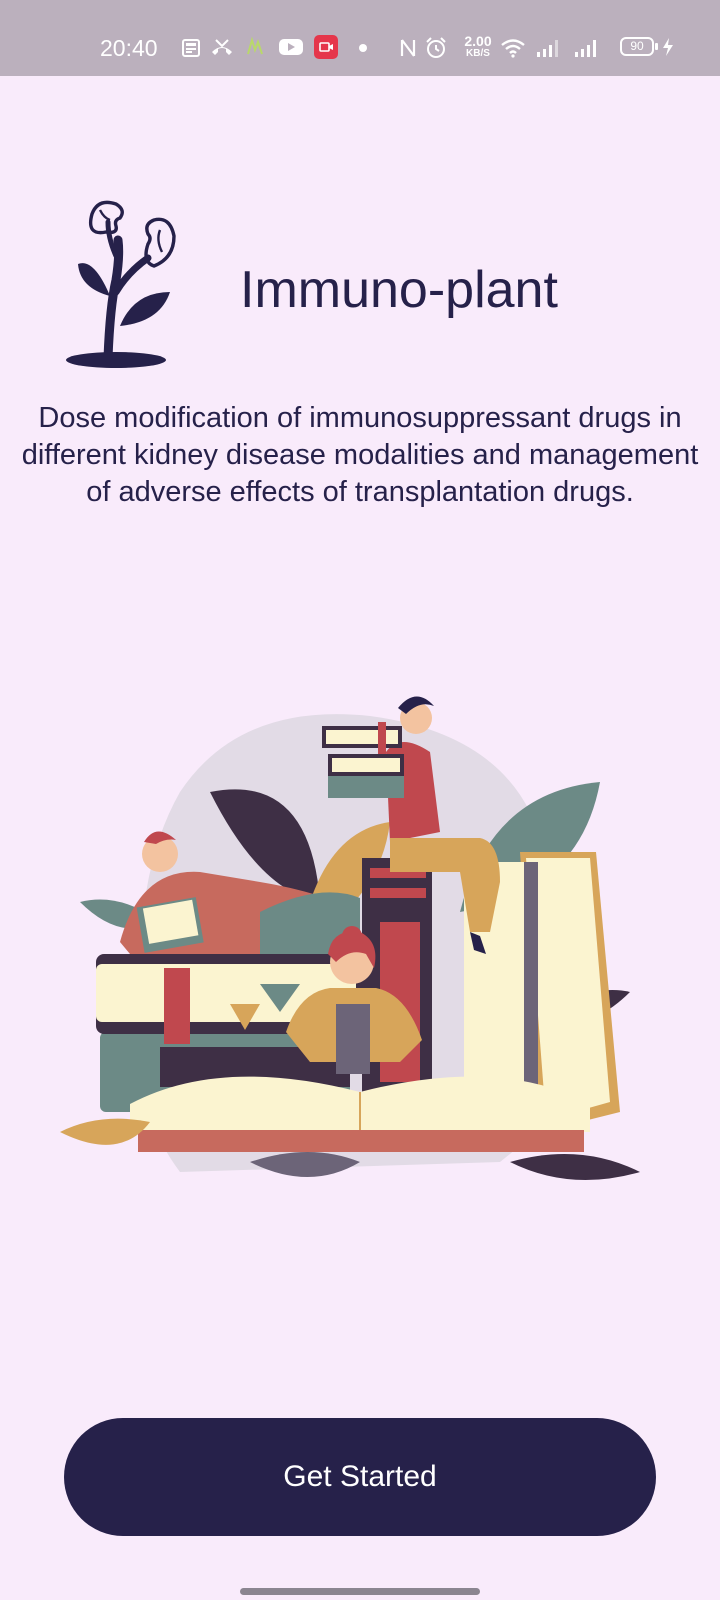 The image size is (720, 1600). What do you see at coordinates (513, 48) in the screenshot?
I see `wifi-icon` at bounding box center [513, 48].